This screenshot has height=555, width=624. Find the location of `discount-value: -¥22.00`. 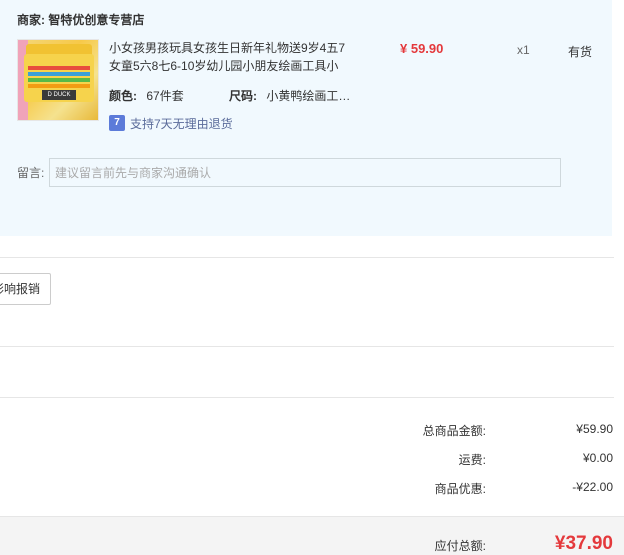

discount-value: -¥22.00 is located at coordinates (592, 487).